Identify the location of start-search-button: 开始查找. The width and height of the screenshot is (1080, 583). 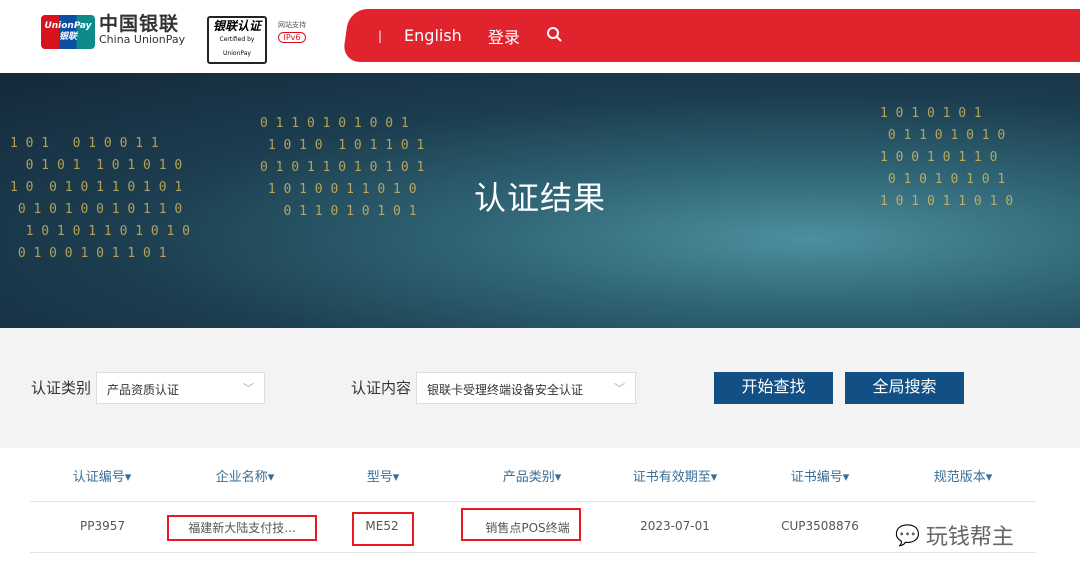
(773, 388).